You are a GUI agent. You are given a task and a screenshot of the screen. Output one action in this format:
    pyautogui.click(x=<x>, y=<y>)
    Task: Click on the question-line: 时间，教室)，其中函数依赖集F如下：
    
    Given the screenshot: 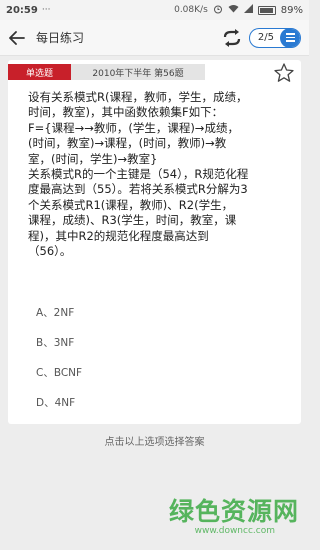 What is the action you would take?
    pyautogui.click(x=126, y=112)
    